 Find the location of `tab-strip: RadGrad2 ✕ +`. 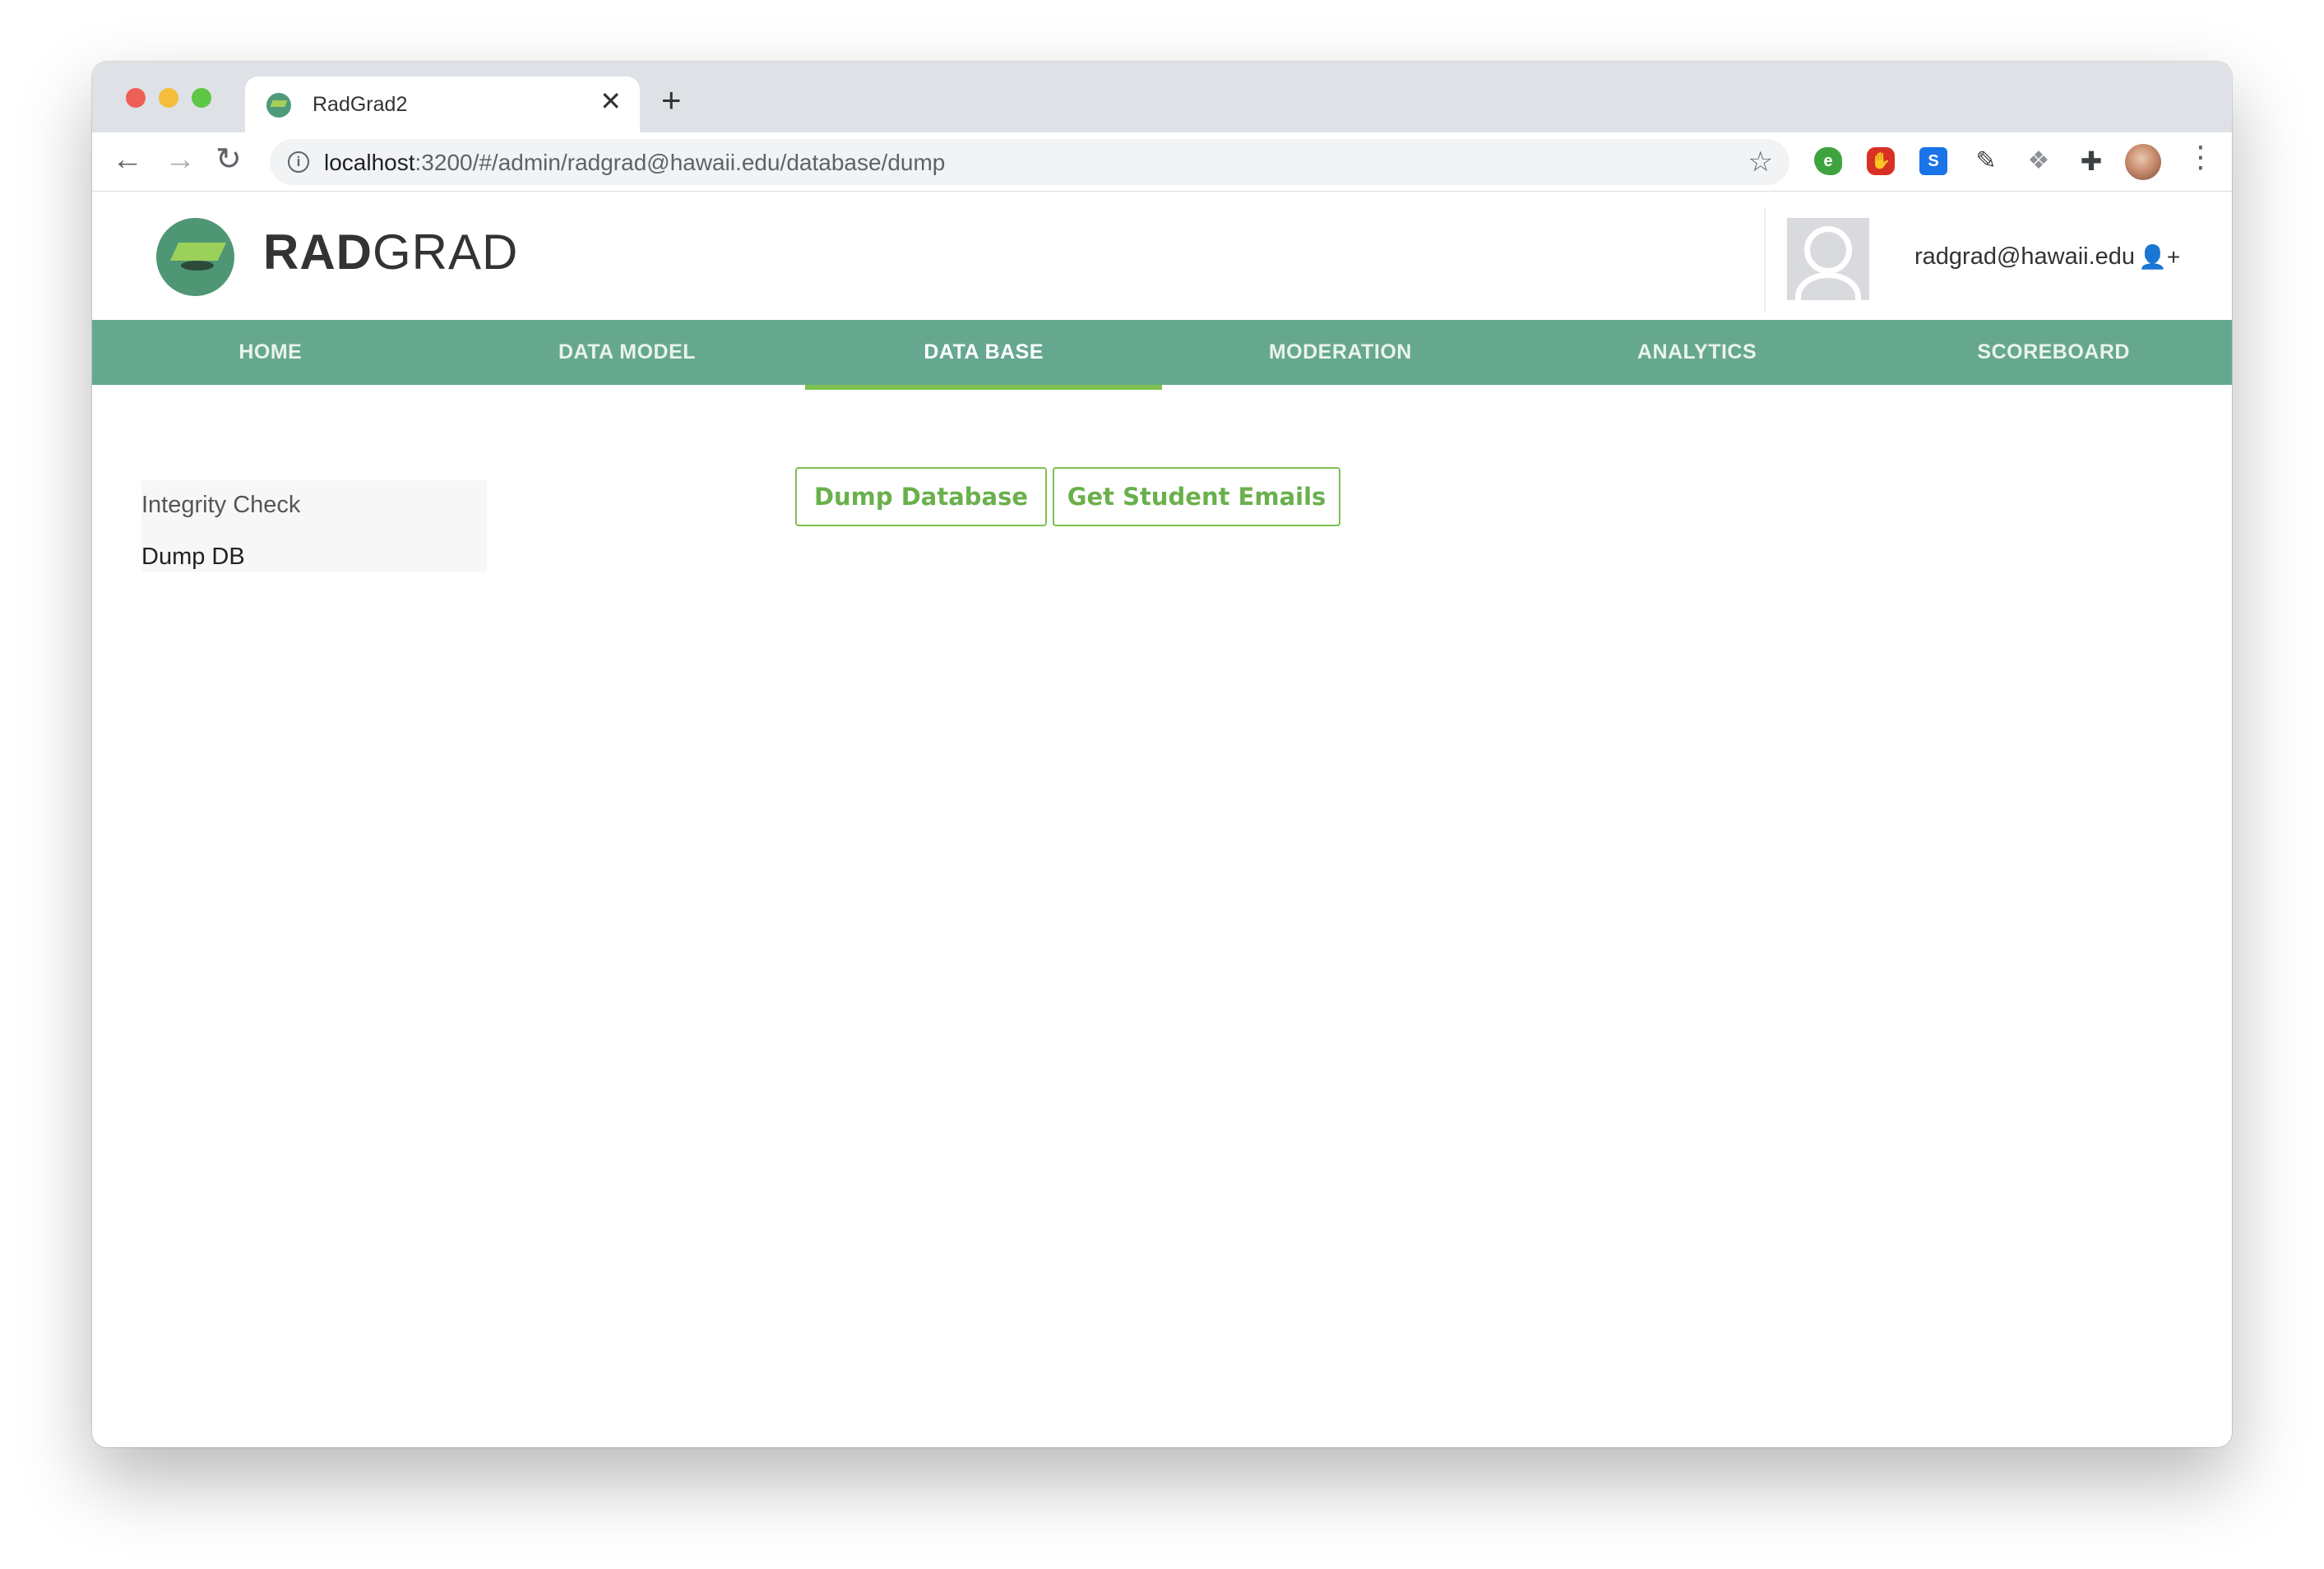

tab-strip: RadGrad2 ✕ + is located at coordinates (1162, 97).